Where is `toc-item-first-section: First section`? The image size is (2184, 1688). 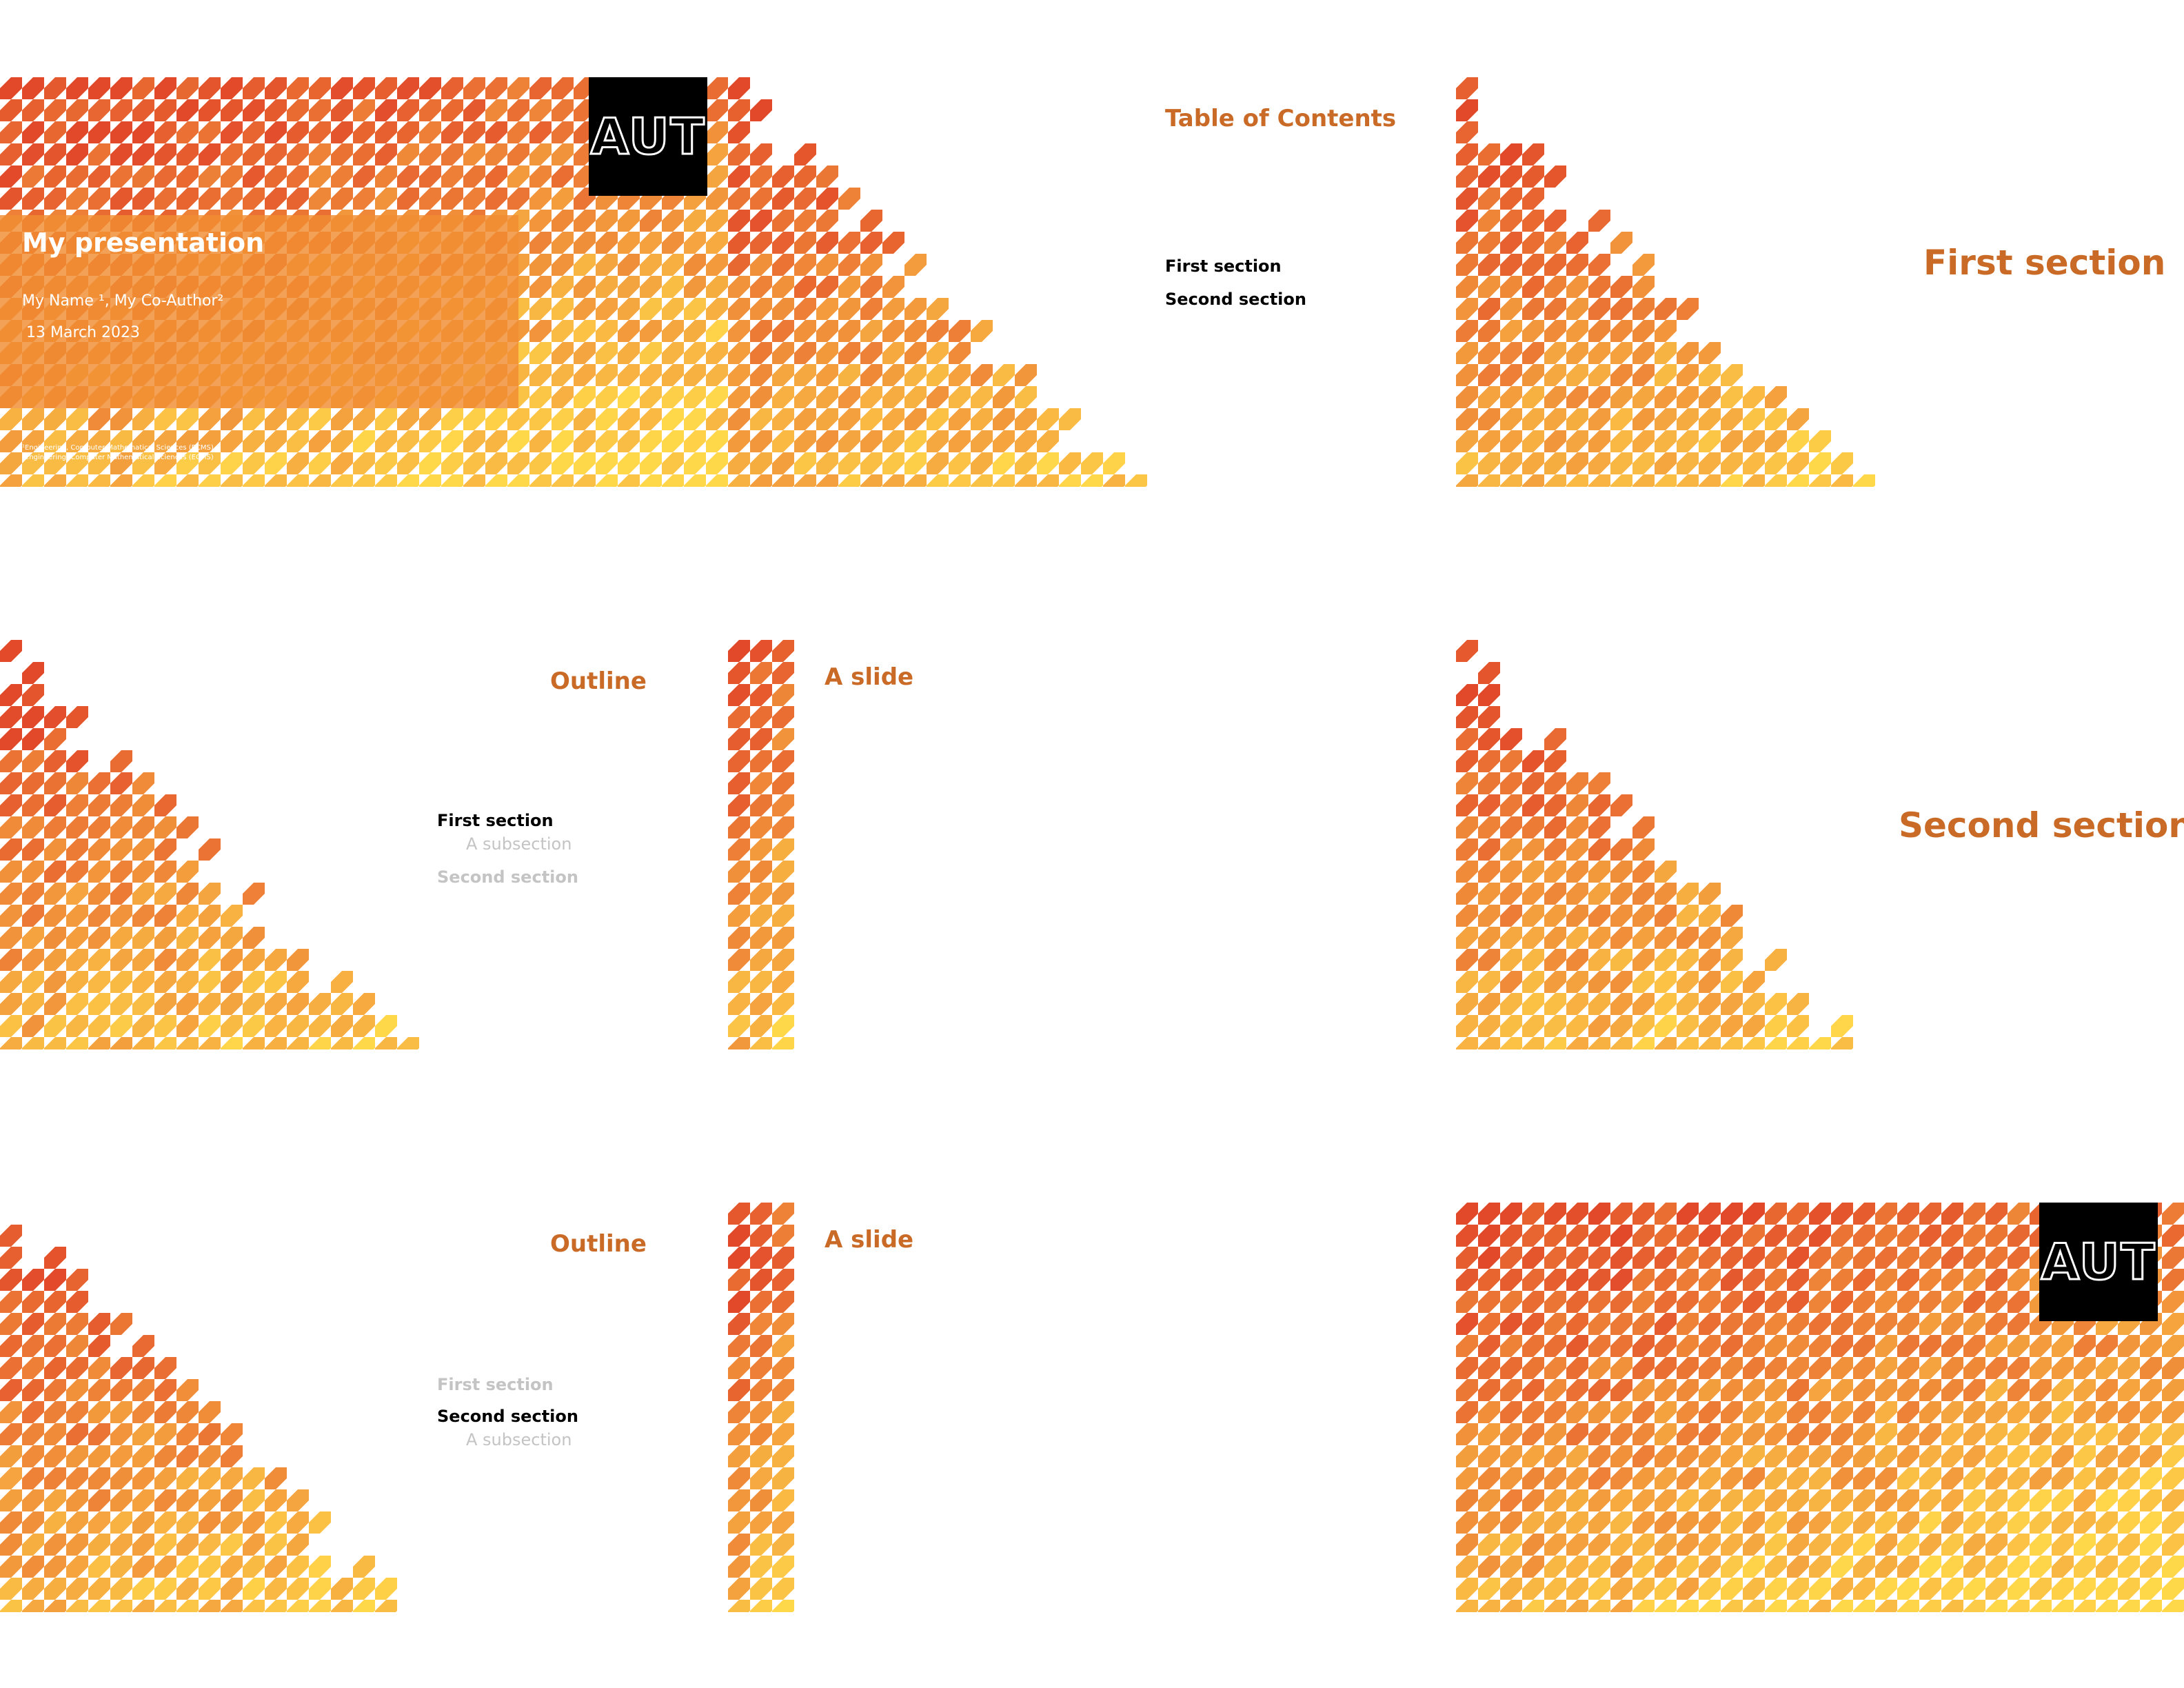 toc-item-first-section: First section is located at coordinates (1224, 266).